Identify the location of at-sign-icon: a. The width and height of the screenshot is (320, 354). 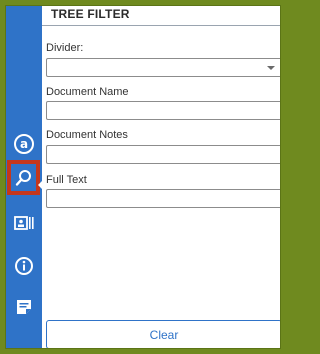
(24, 144).